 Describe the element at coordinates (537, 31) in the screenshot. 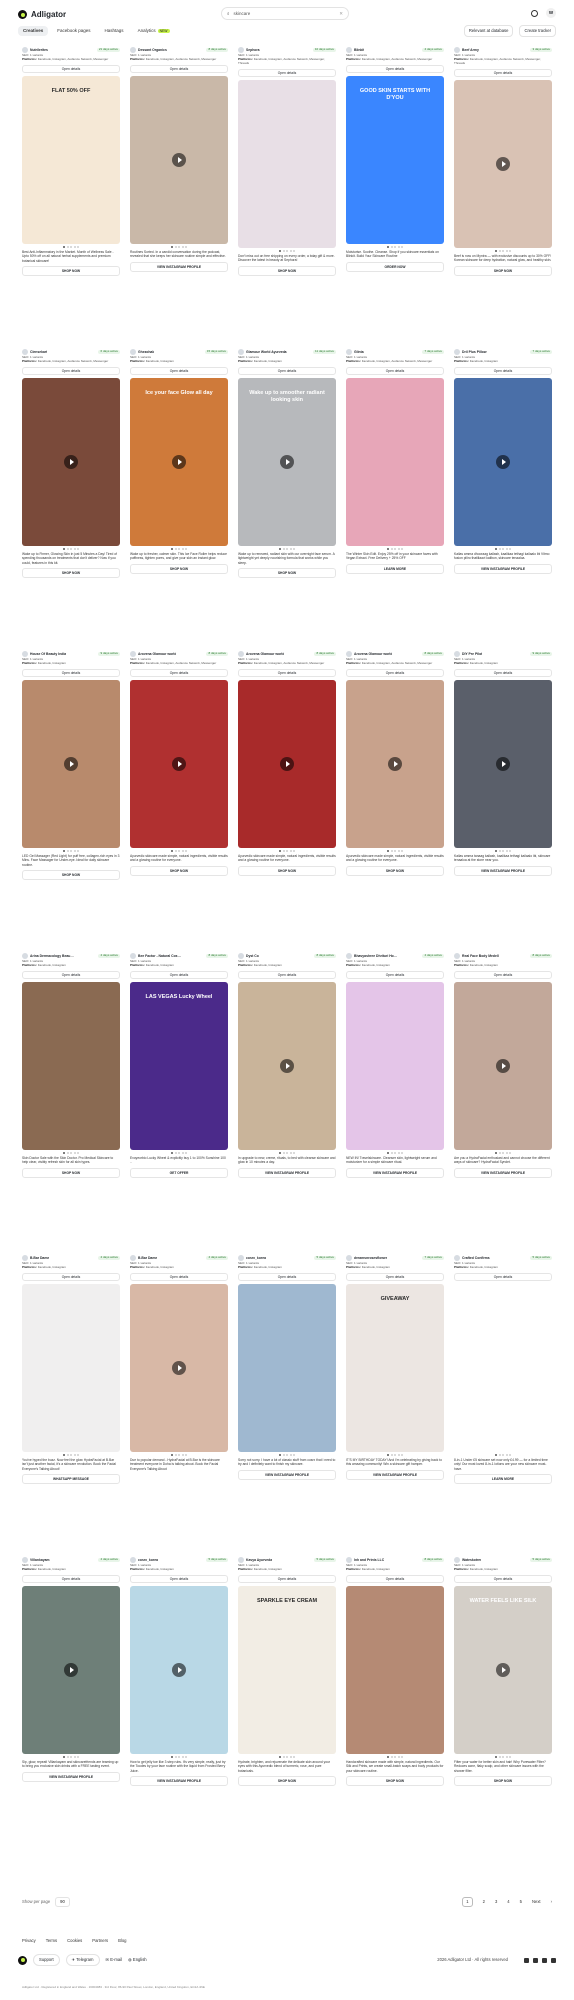

I see `create-tracker-button: Create tracker` at that location.